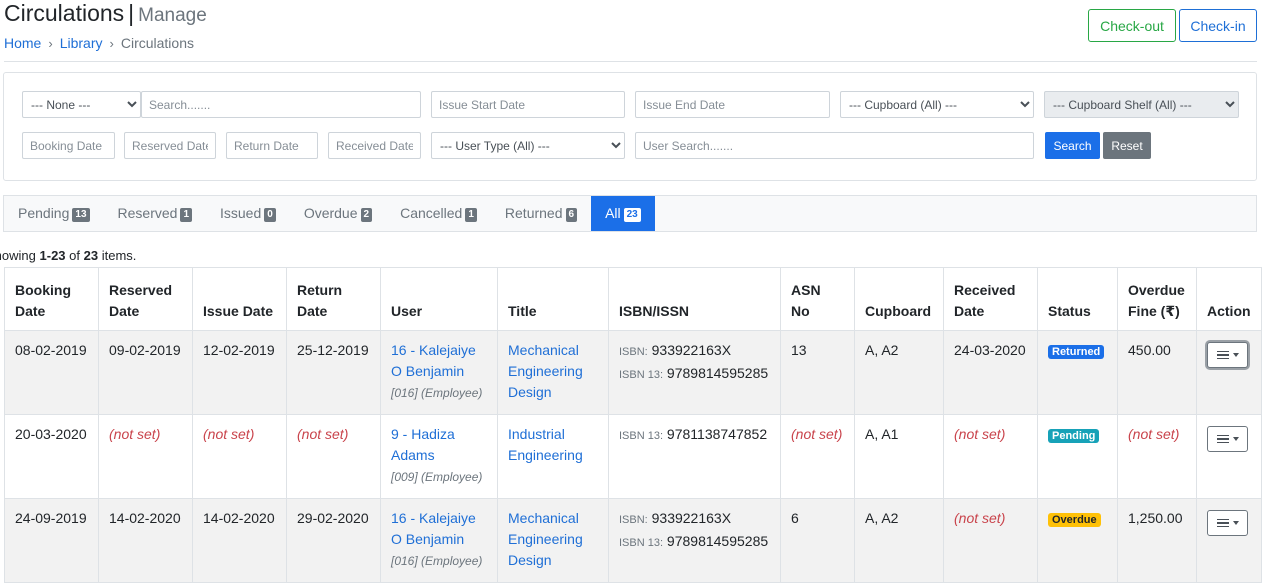 The width and height of the screenshot is (1264, 585). Describe the element at coordinates (81, 104) in the screenshot. I see `search-type-select: --- None ---` at that location.